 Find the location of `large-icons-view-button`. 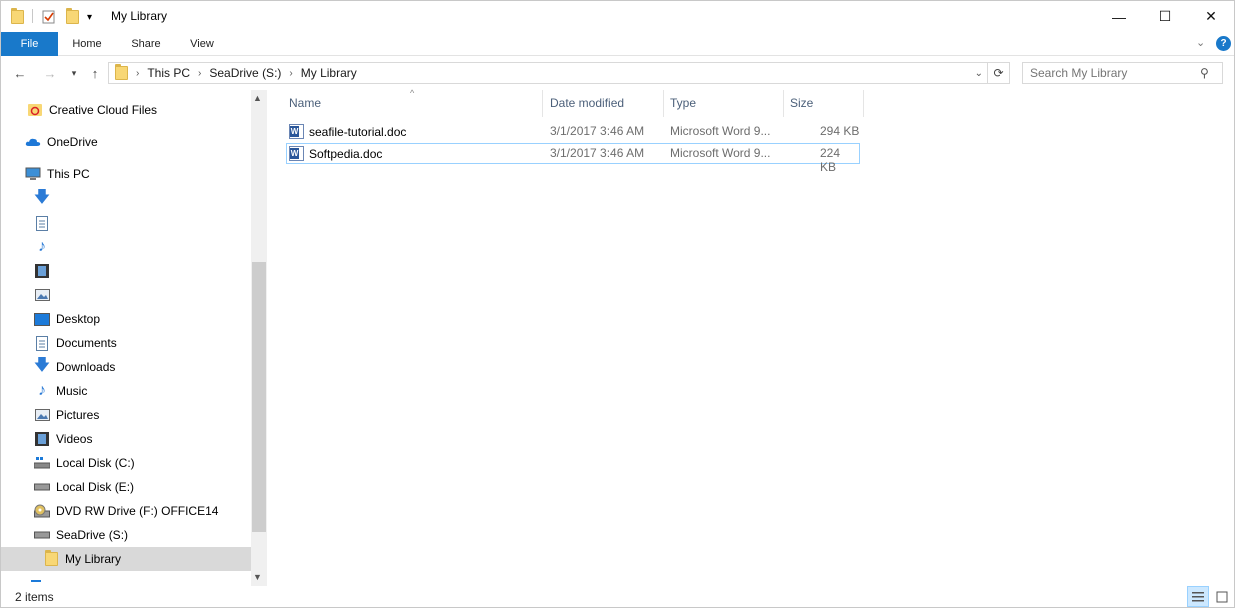

large-icons-view-button is located at coordinates (1222, 596).